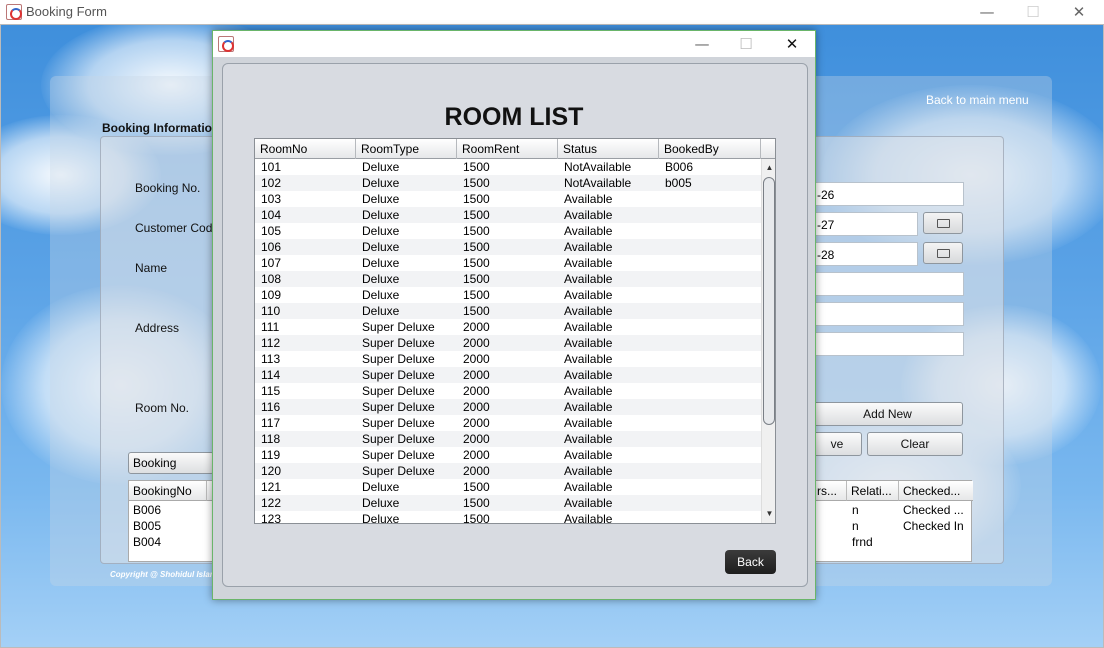  I want to click on cell-roomno: 123, so click(271, 517).